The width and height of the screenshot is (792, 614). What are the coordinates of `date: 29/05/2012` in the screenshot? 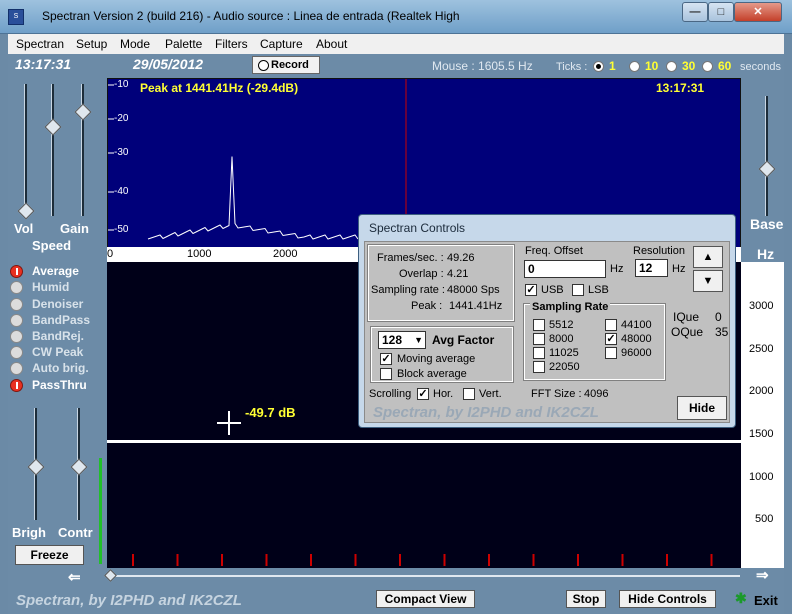 It's located at (168, 64).